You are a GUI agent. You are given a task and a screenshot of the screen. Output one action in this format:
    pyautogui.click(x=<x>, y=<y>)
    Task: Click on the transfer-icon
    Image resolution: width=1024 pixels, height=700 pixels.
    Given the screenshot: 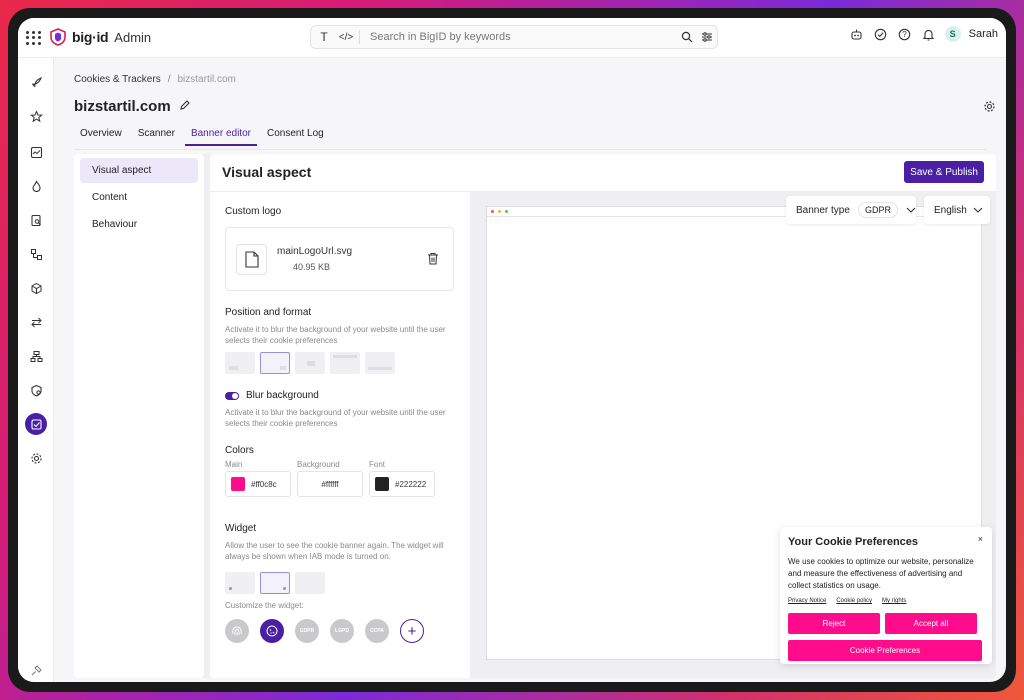 What is the action you would take?
    pyautogui.click(x=36, y=322)
    